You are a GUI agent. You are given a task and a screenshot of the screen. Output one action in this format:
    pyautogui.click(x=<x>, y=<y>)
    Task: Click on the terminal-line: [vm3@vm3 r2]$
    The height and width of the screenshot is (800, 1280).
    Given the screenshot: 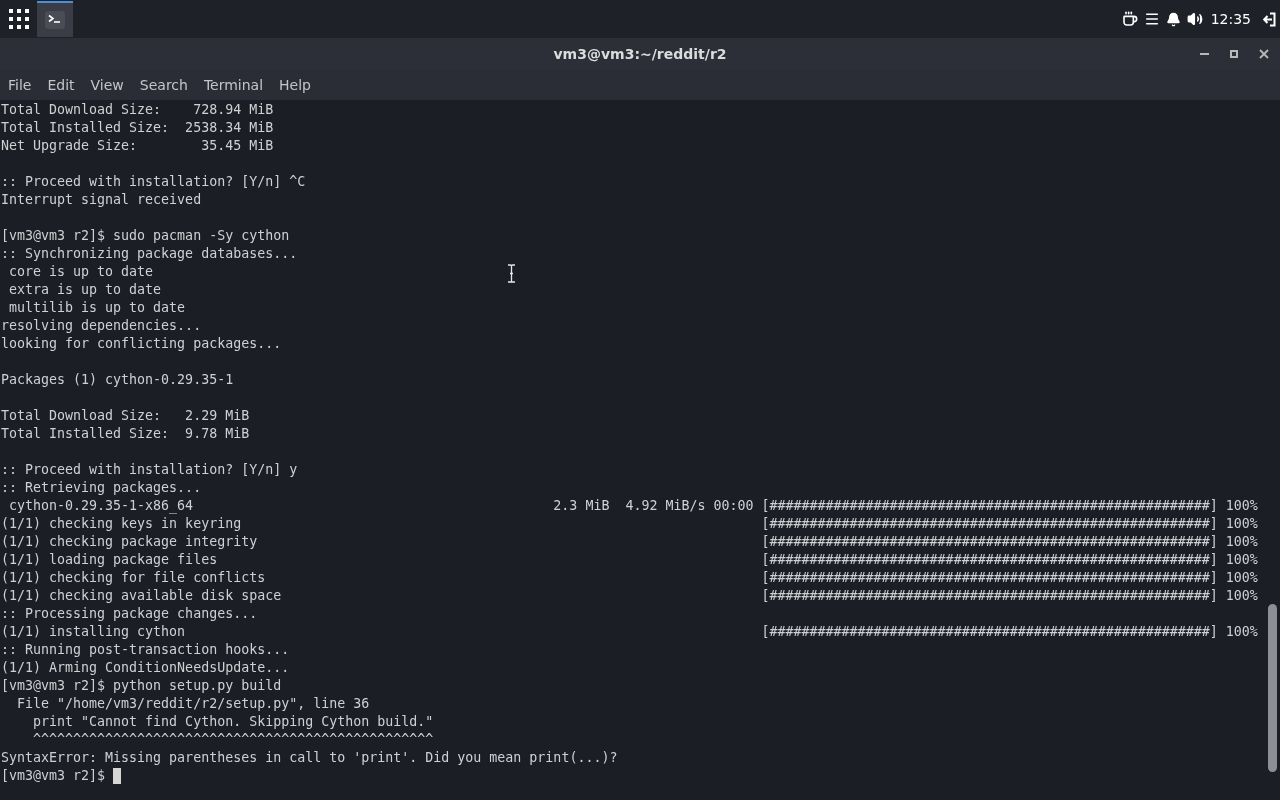 What is the action you would take?
    pyautogui.click(x=53, y=776)
    